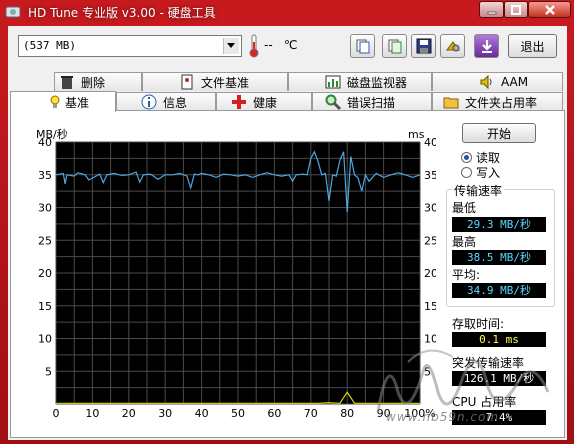 The image size is (574, 444). Describe the element at coordinates (149, 102) in the screenshot. I see `info-icon` at that location.